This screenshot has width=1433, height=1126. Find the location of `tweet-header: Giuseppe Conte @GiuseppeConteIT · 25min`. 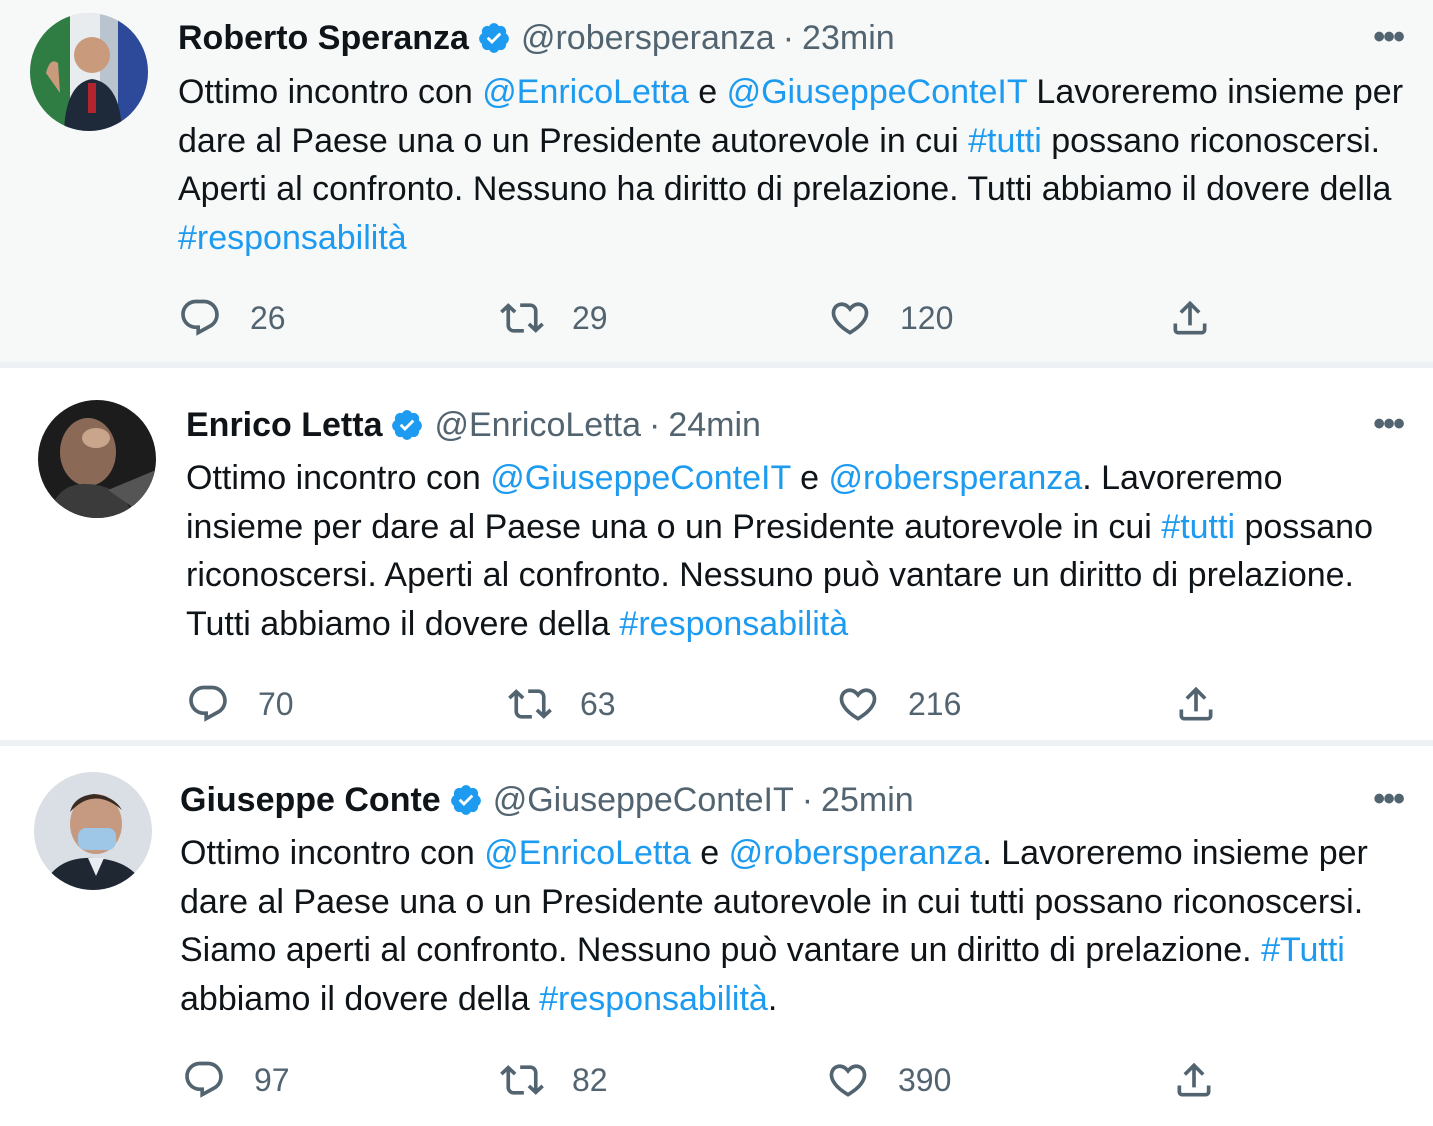

tweet-header: Giuseppe Conte @GiuseppeConteIT · 25min is located at coordinates (547, 800).